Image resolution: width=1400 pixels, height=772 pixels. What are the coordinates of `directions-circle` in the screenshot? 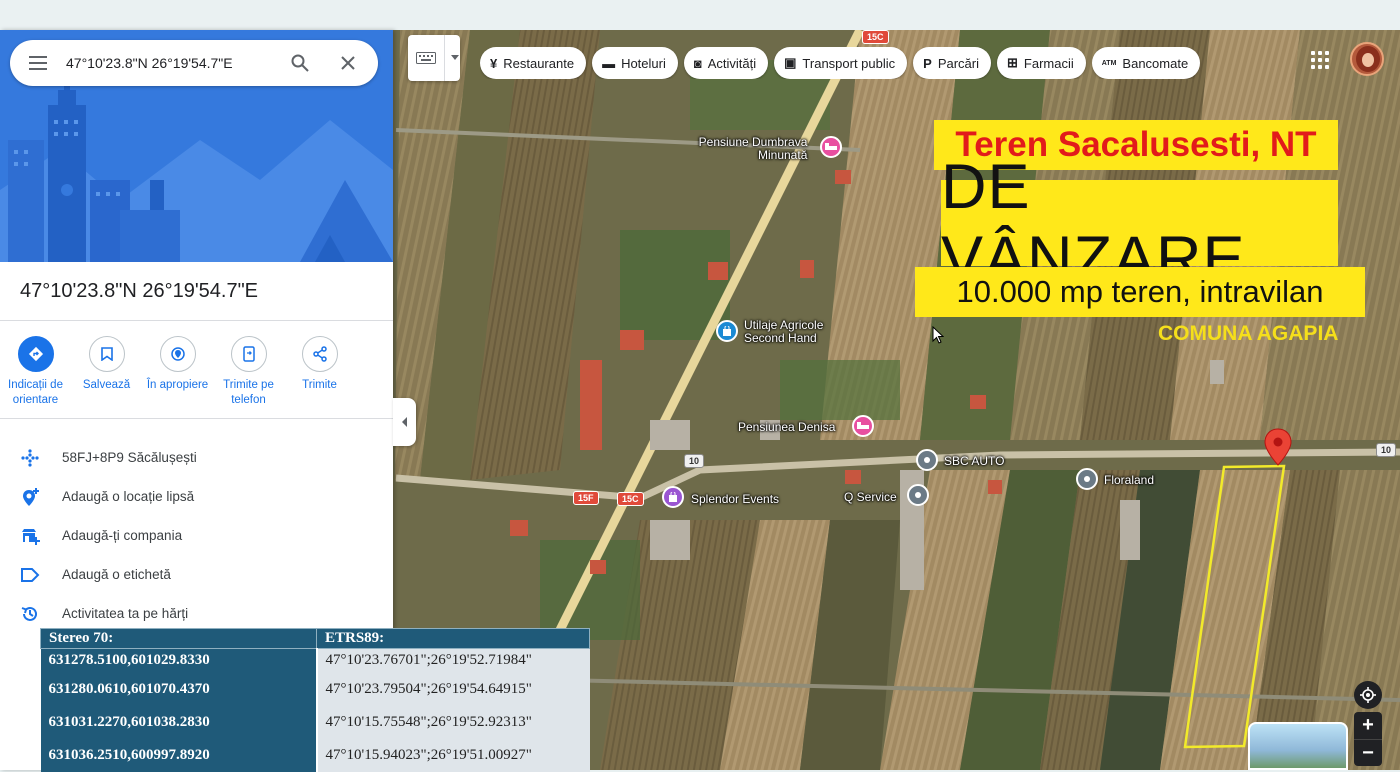 It's located at (35, 354).